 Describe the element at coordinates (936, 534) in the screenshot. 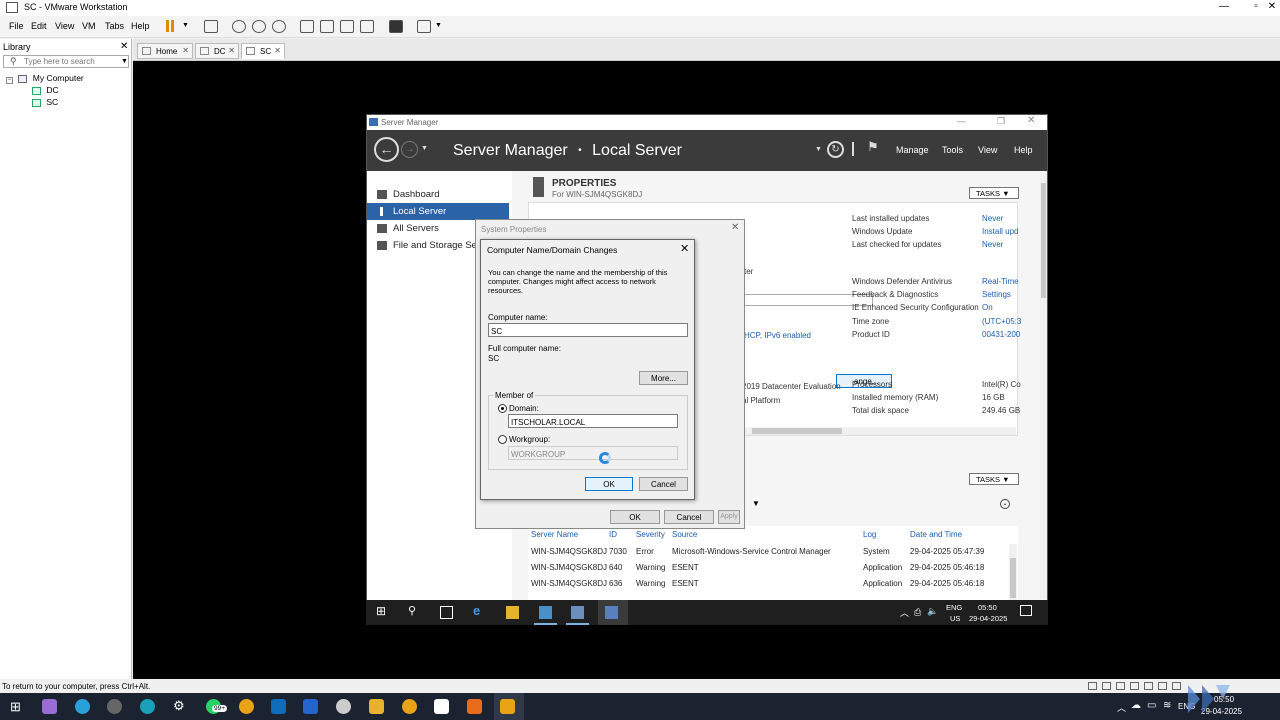

I see `col-header: Date and Time` at that location.